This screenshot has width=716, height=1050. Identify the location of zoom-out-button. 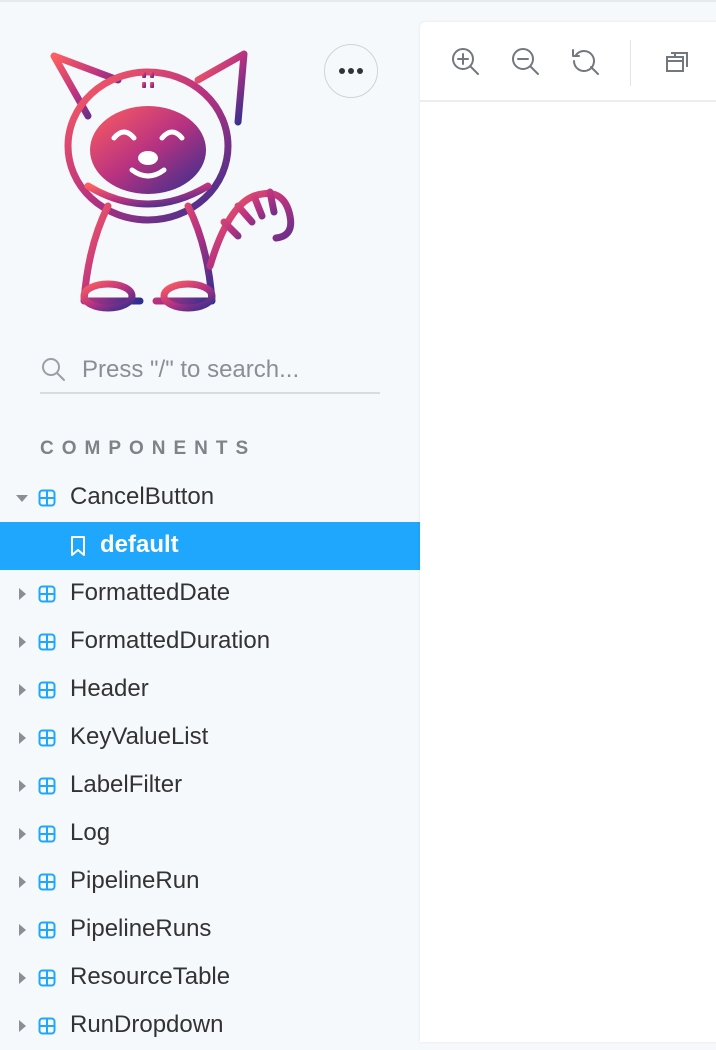
(525, 61).